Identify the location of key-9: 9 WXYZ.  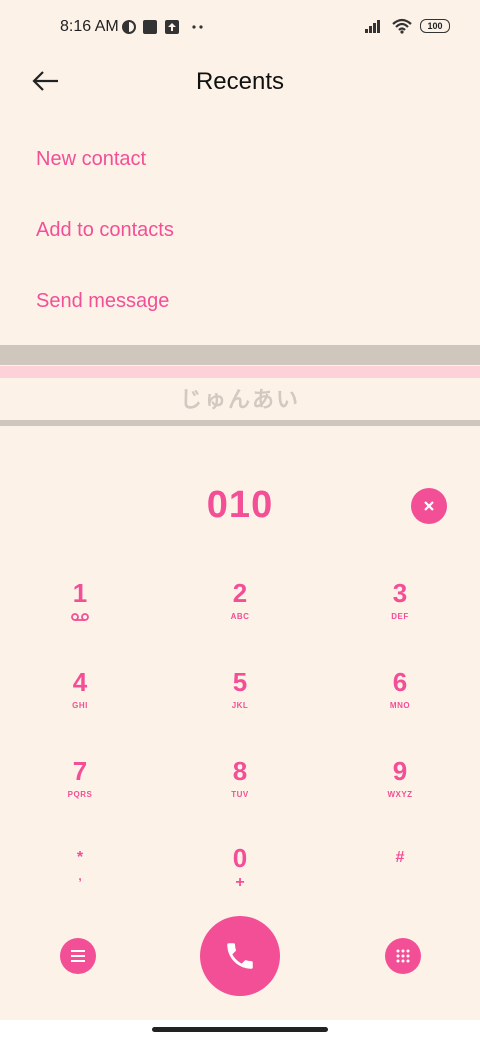
(400, 796).